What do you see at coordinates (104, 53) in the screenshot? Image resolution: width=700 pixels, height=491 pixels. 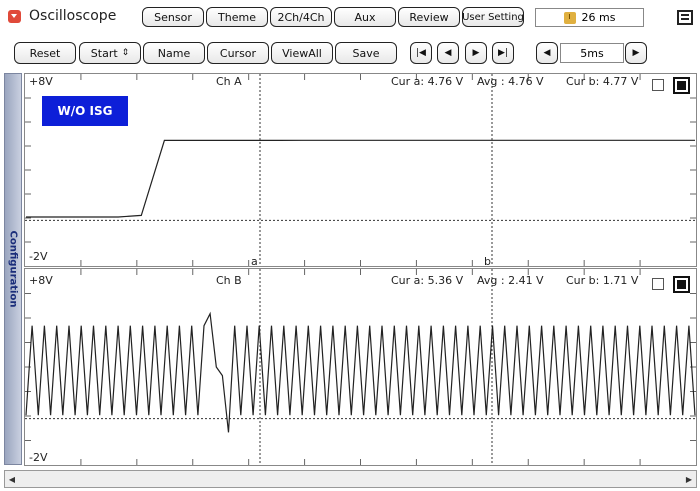 I see `start-button-label: Start` at bounding box center [104, 53].